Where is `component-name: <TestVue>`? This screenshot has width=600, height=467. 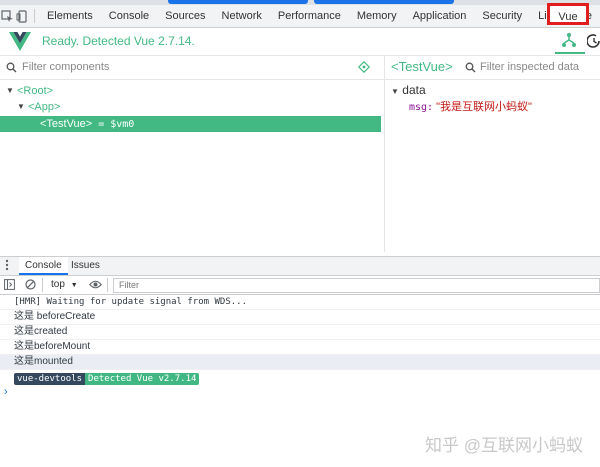 component-name: <TestVue> is located at coordinates (66, 124).